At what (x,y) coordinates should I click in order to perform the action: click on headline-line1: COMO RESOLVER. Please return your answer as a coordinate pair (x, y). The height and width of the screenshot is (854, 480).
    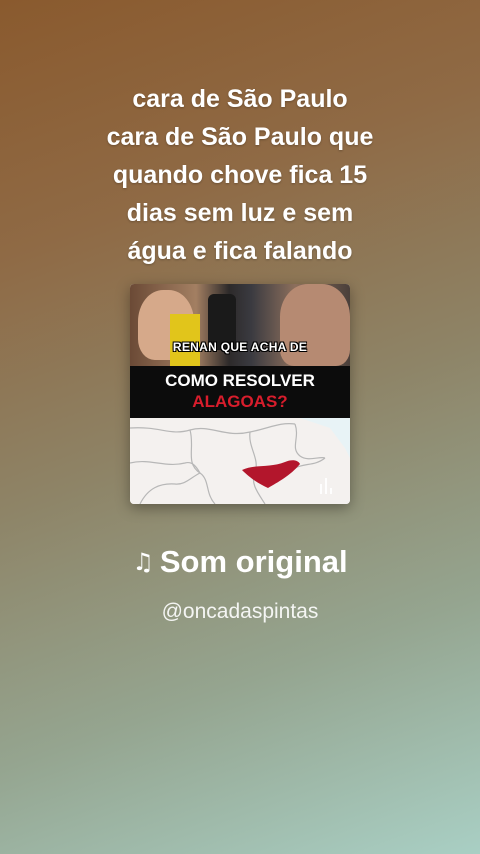
    Looking at the image, I should click on (240, 380).